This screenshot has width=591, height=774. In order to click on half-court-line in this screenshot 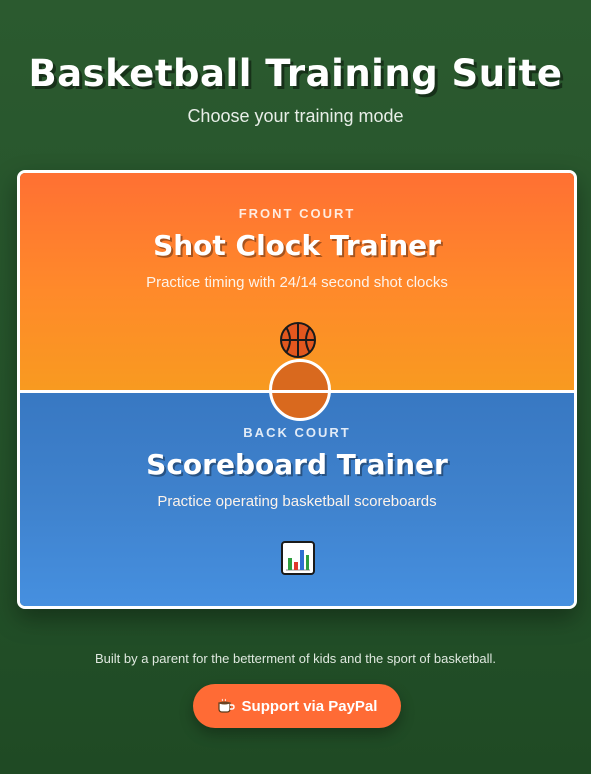, I will do `click(297, 391)`.